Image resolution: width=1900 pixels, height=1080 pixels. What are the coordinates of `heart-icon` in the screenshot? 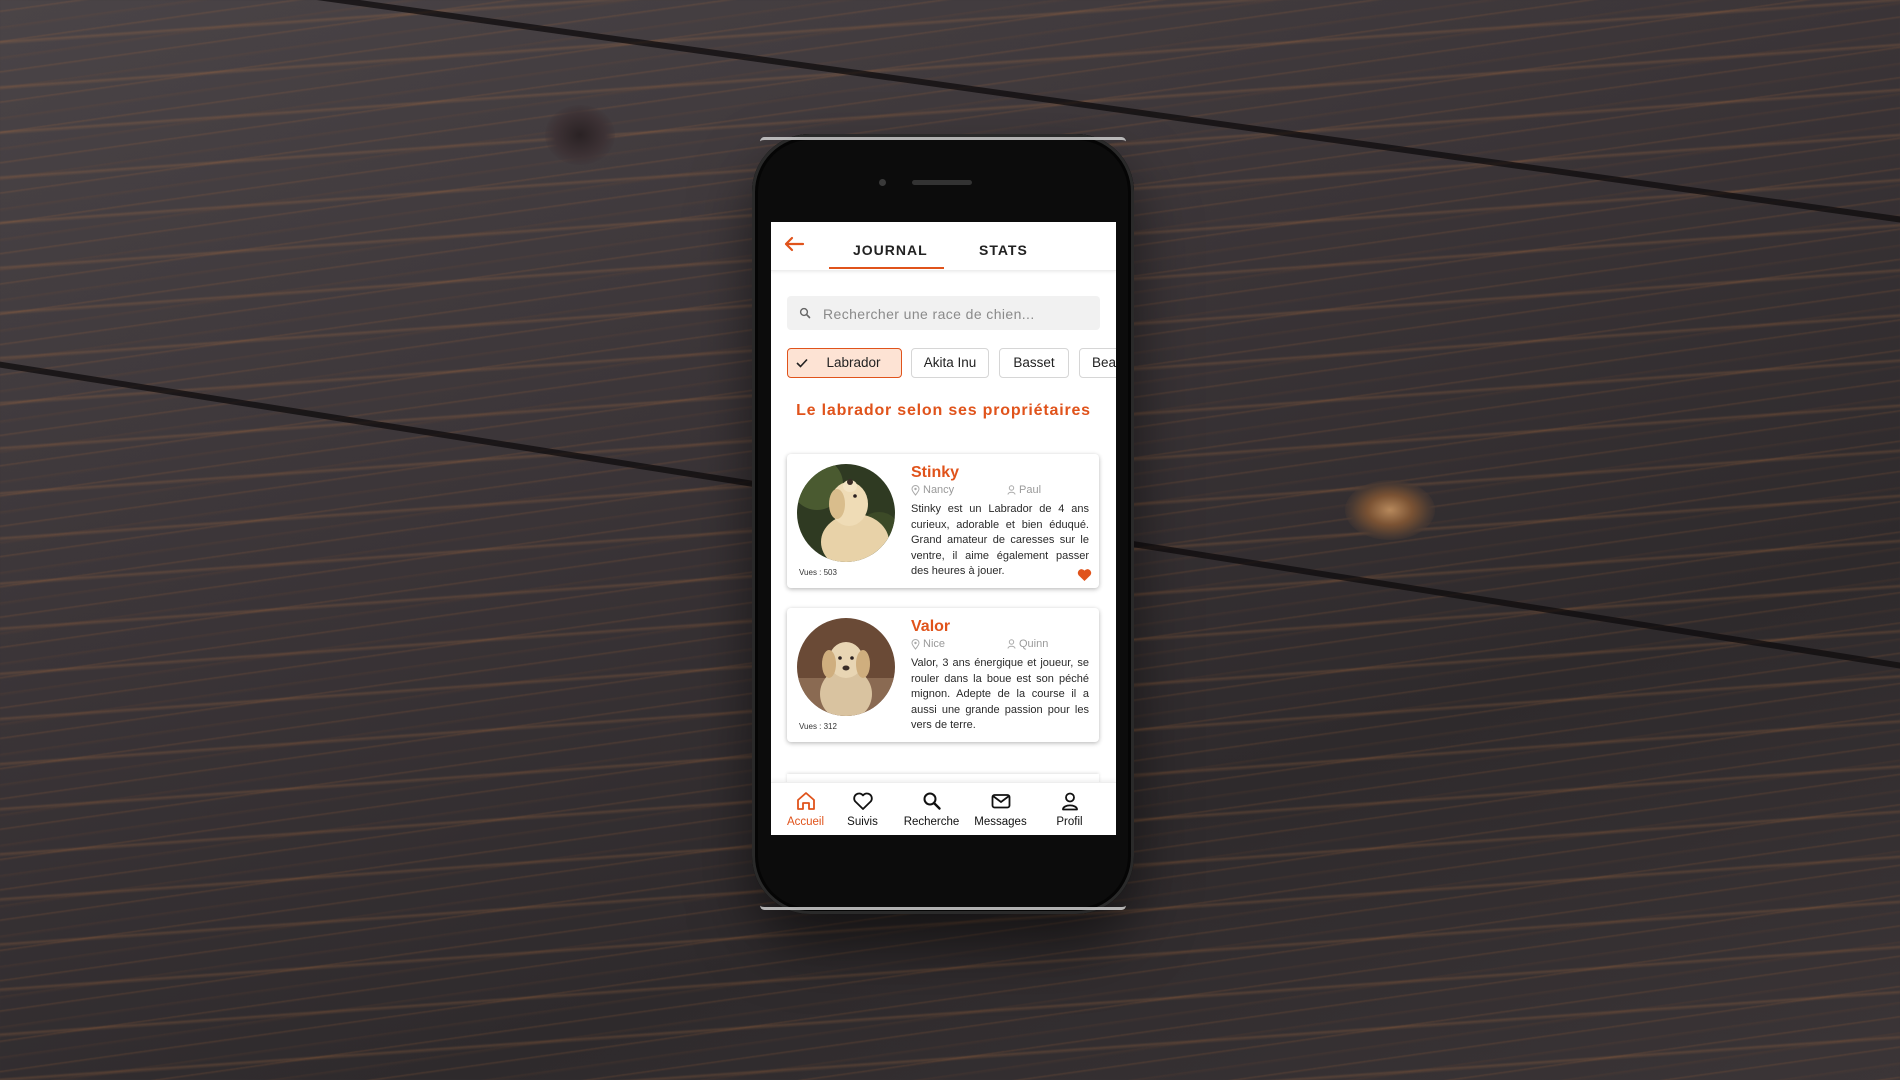 It's located at (863, 801).